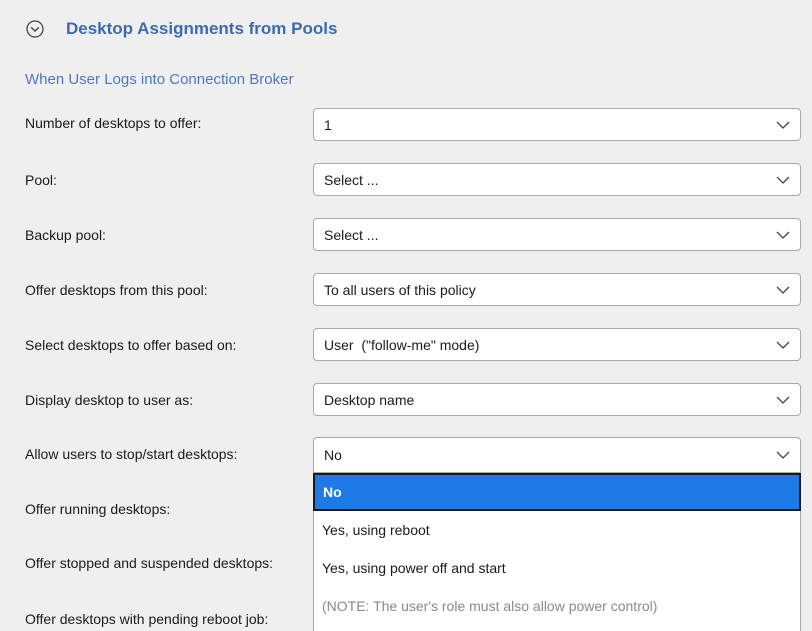  Describe the element at coordinates (400, 289) in the screenshot. I see `select-value: To all users of this policy` at that location.